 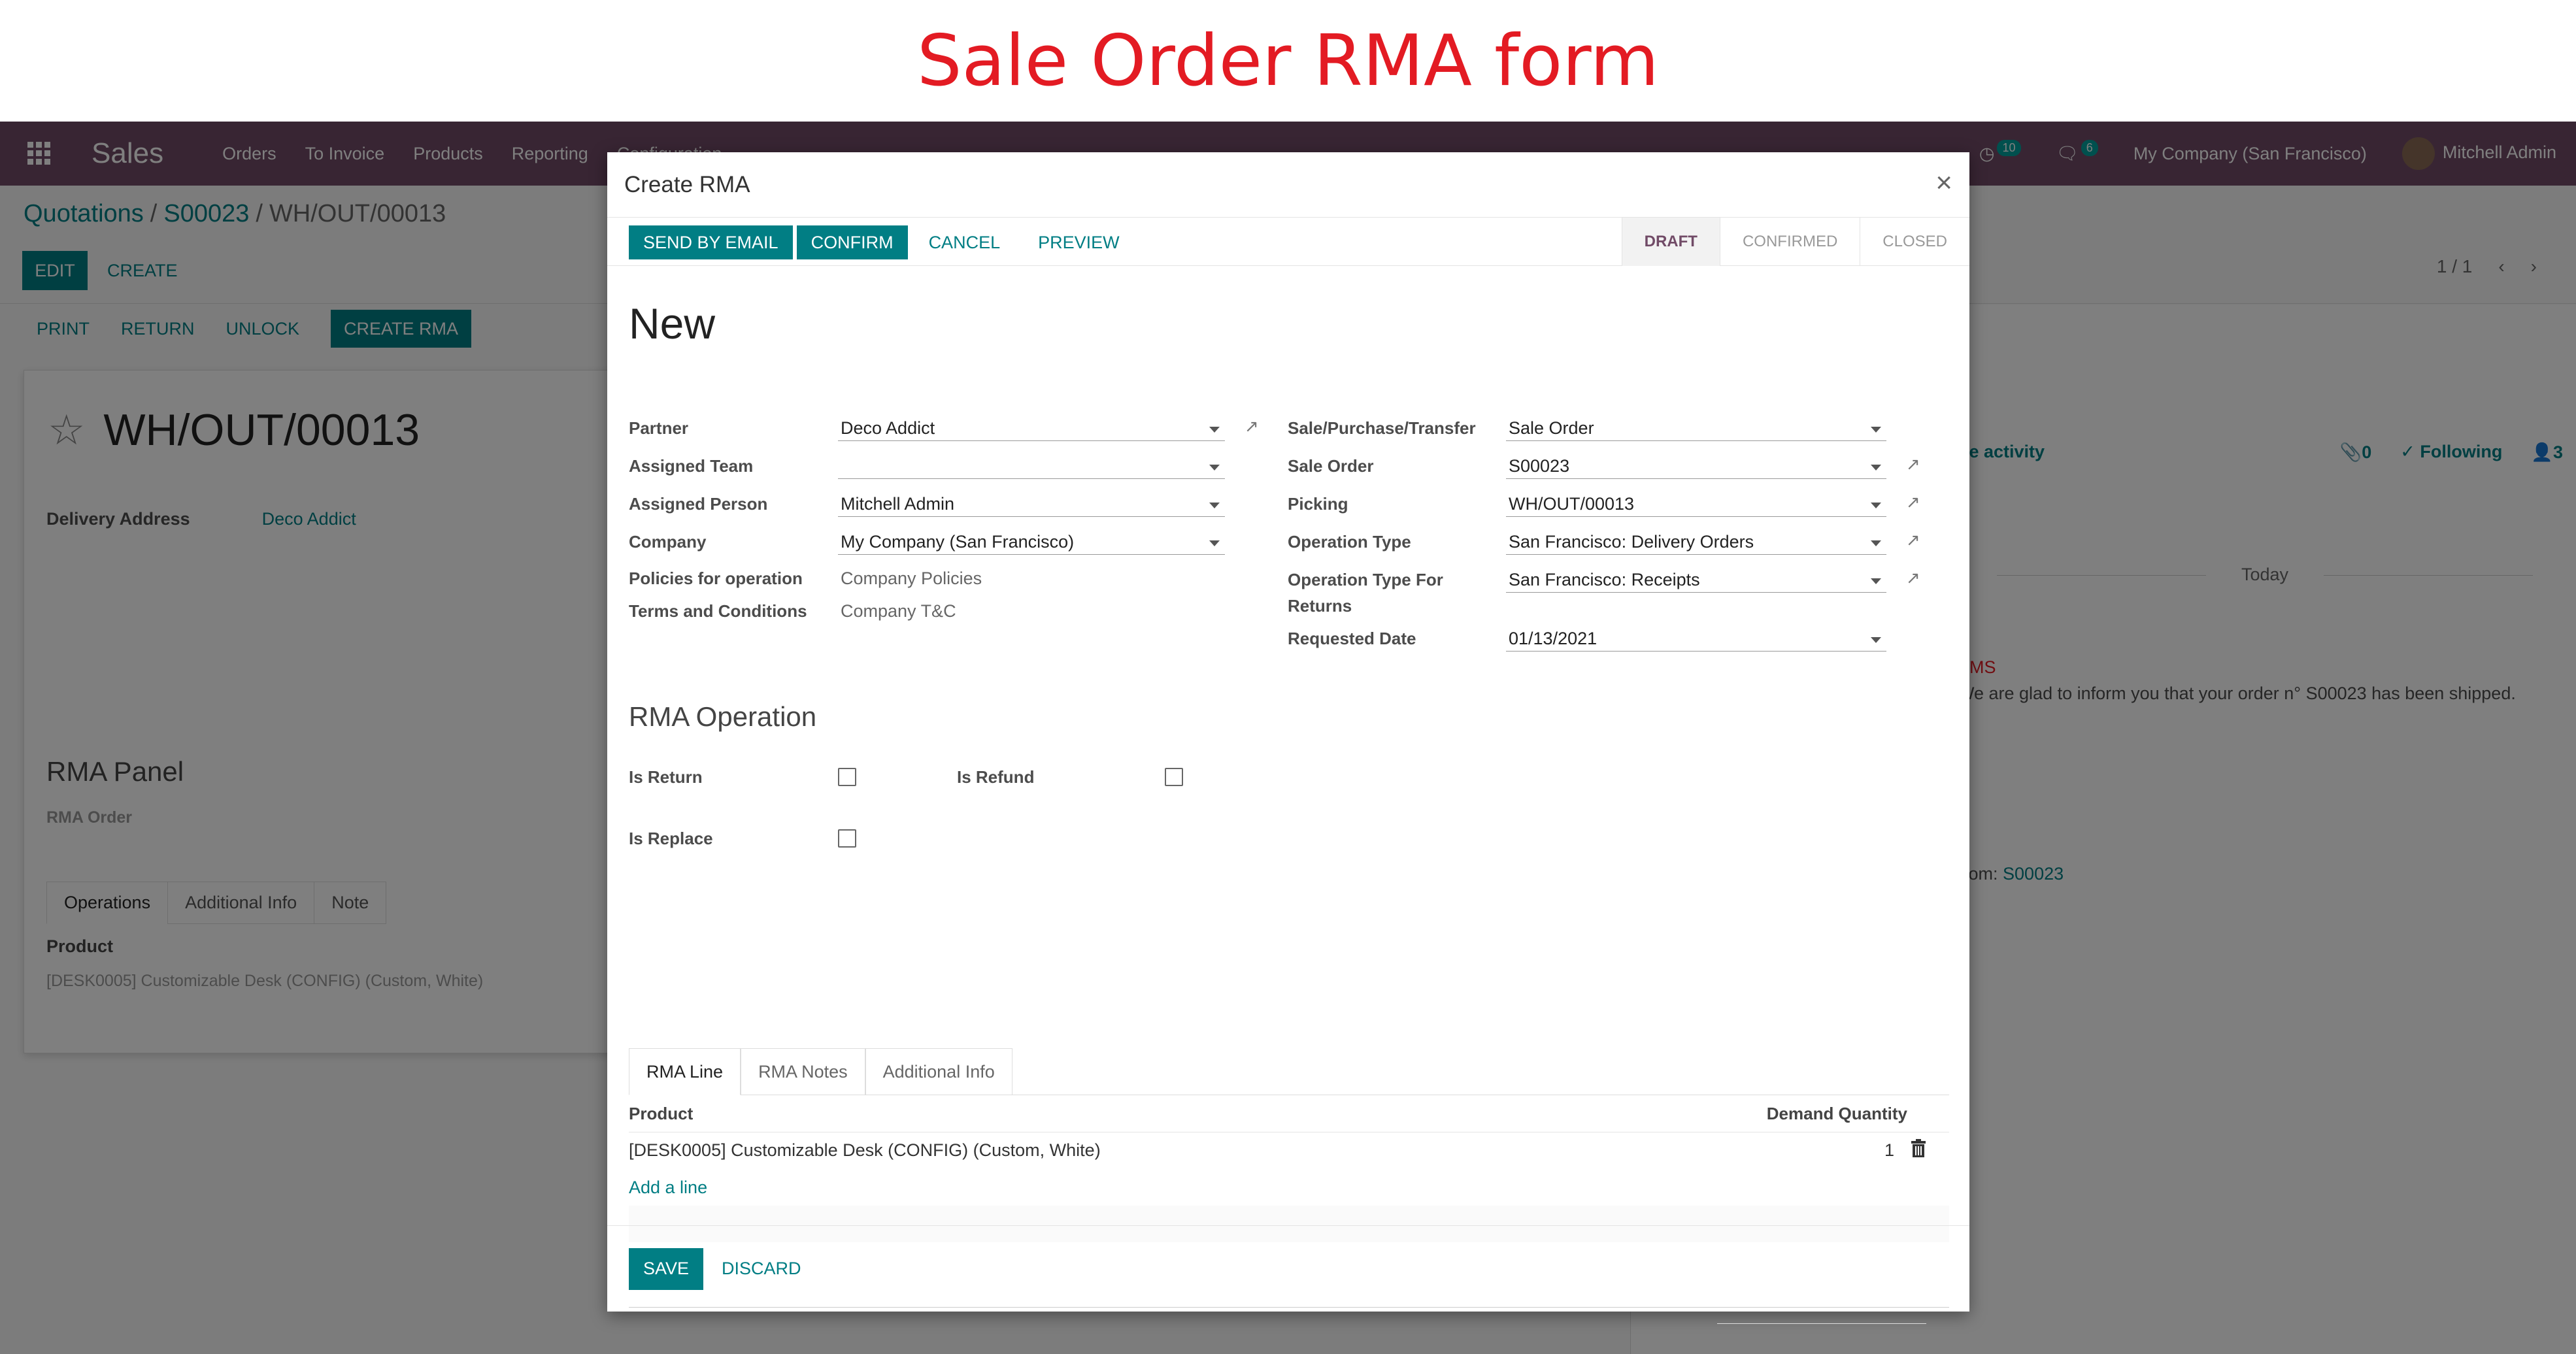 I want to click on return-operation-type-input: San Francisco: Receipts ↗, so click(x=1713, y=580).